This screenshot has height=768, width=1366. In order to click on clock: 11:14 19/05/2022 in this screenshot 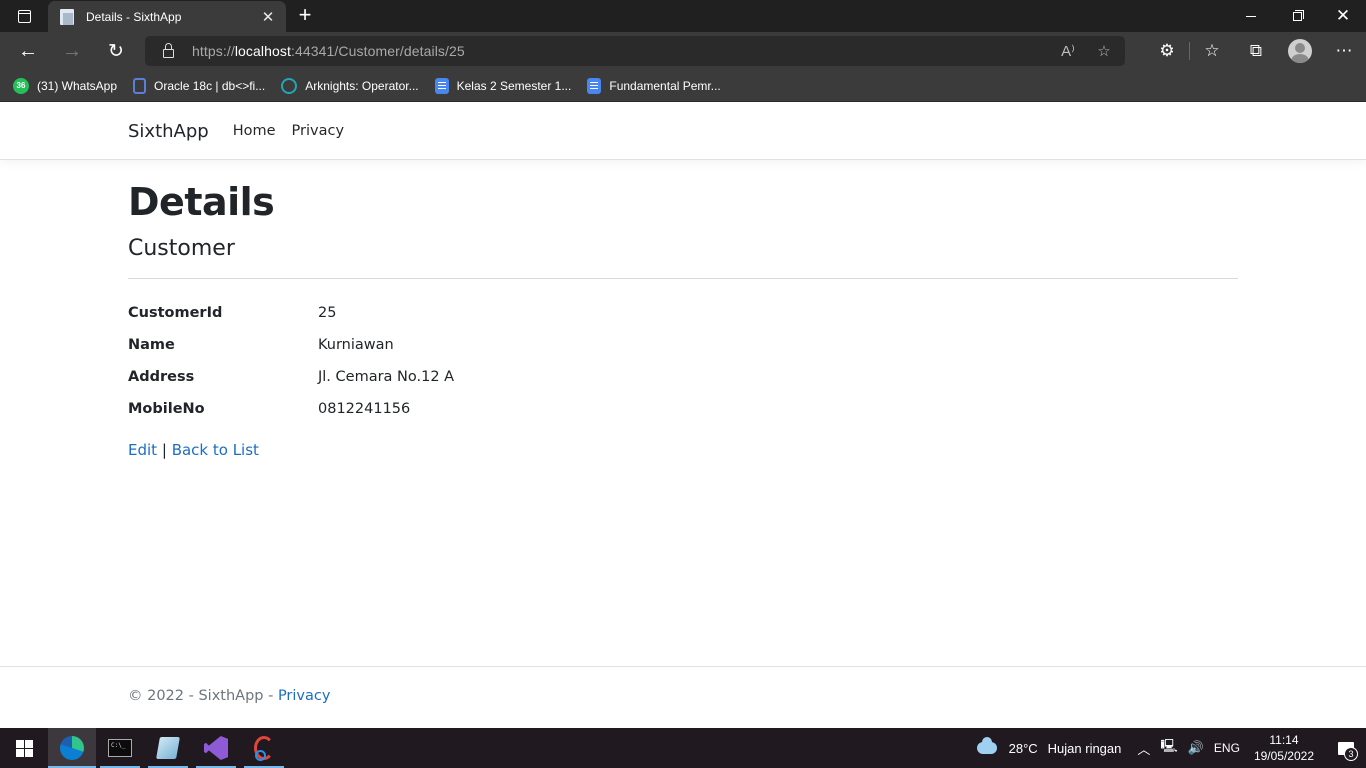, I will do `click(1284, 748)`.